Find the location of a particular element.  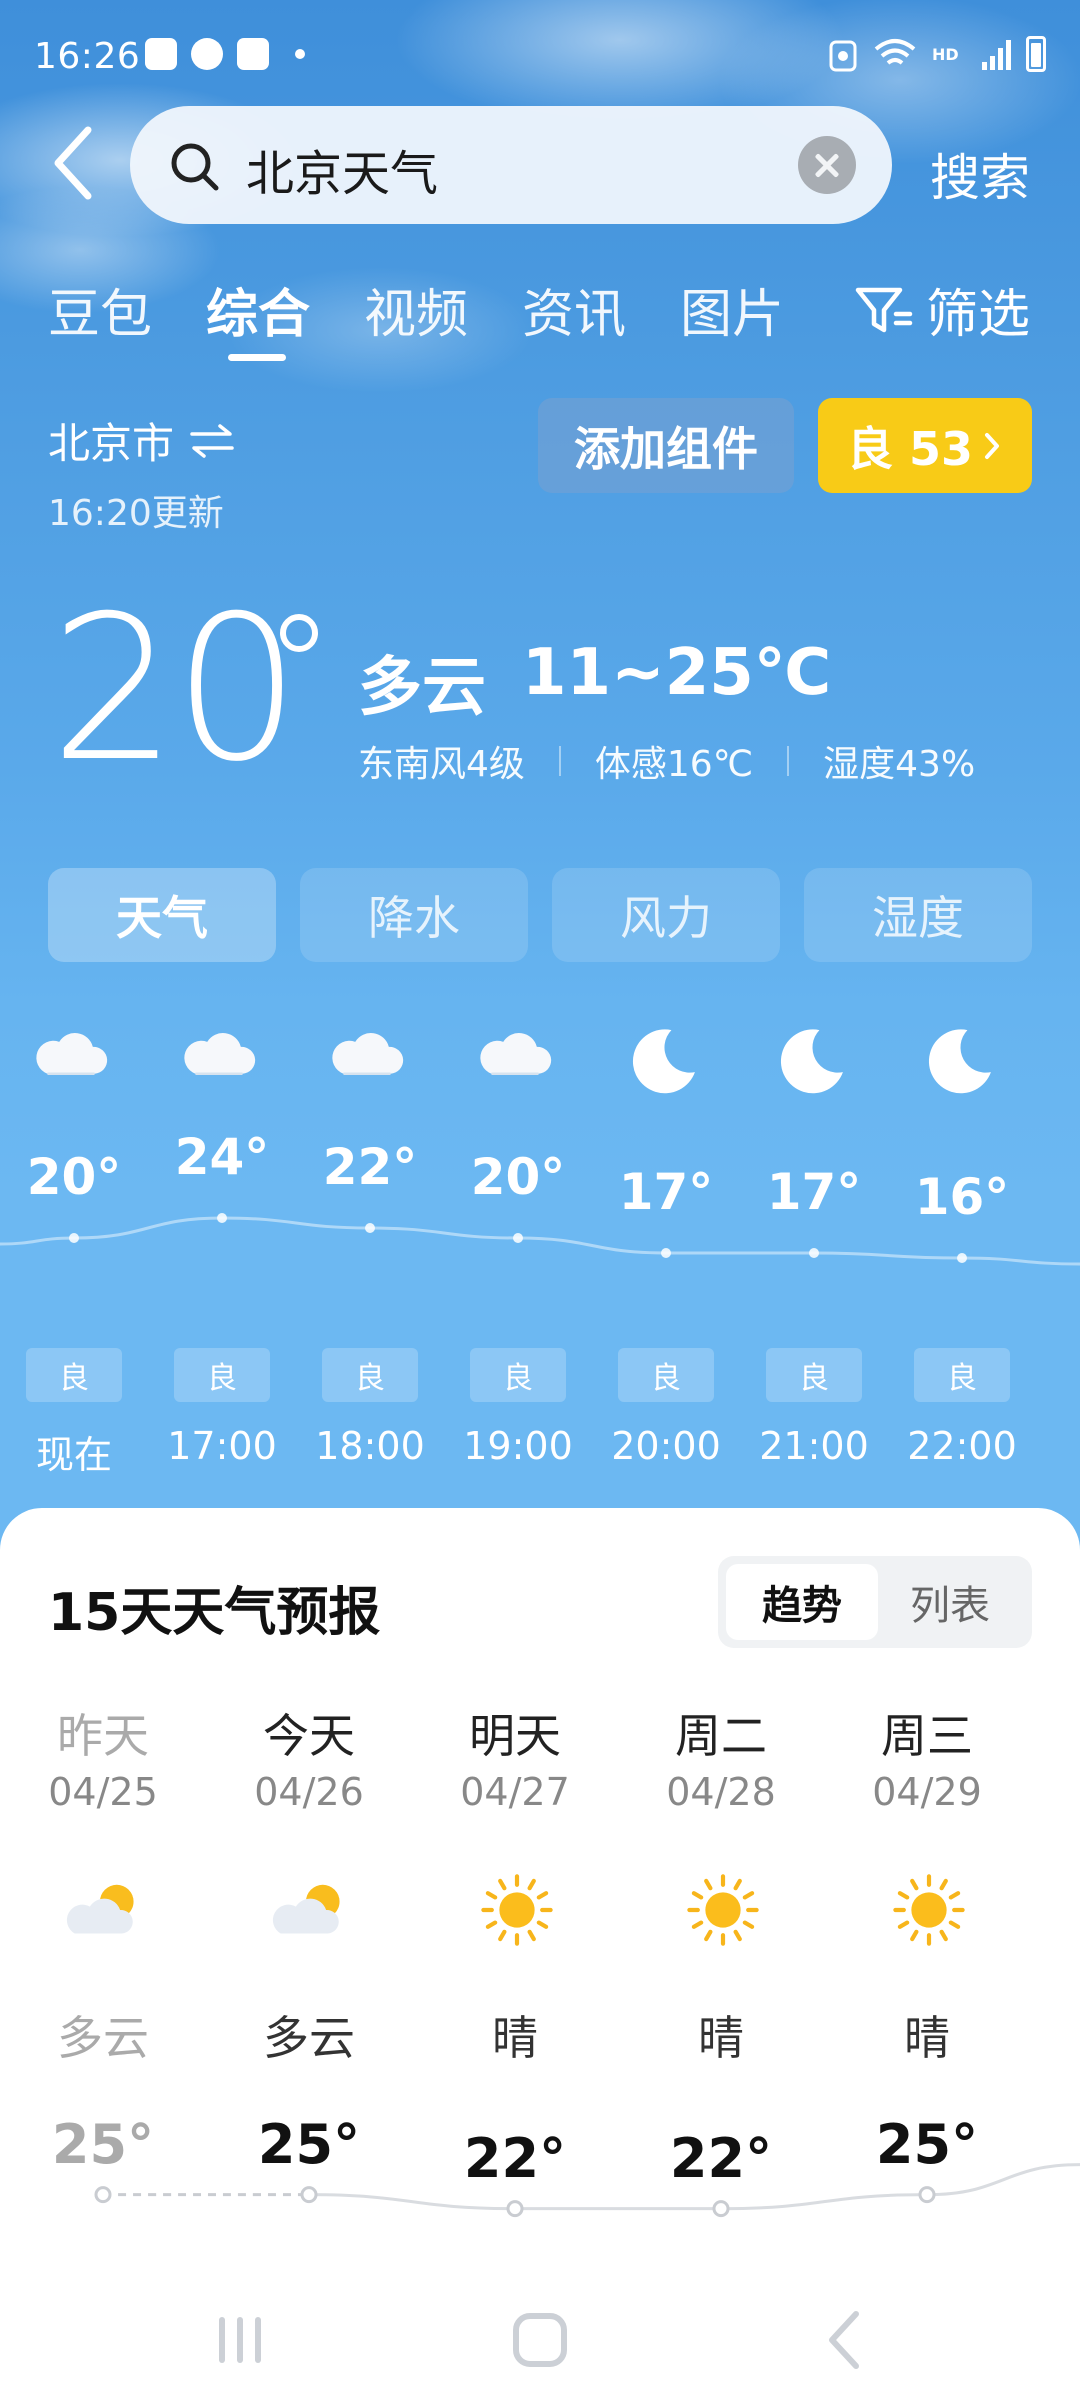

chevron-right-icon is located at coordinates (992, 445).